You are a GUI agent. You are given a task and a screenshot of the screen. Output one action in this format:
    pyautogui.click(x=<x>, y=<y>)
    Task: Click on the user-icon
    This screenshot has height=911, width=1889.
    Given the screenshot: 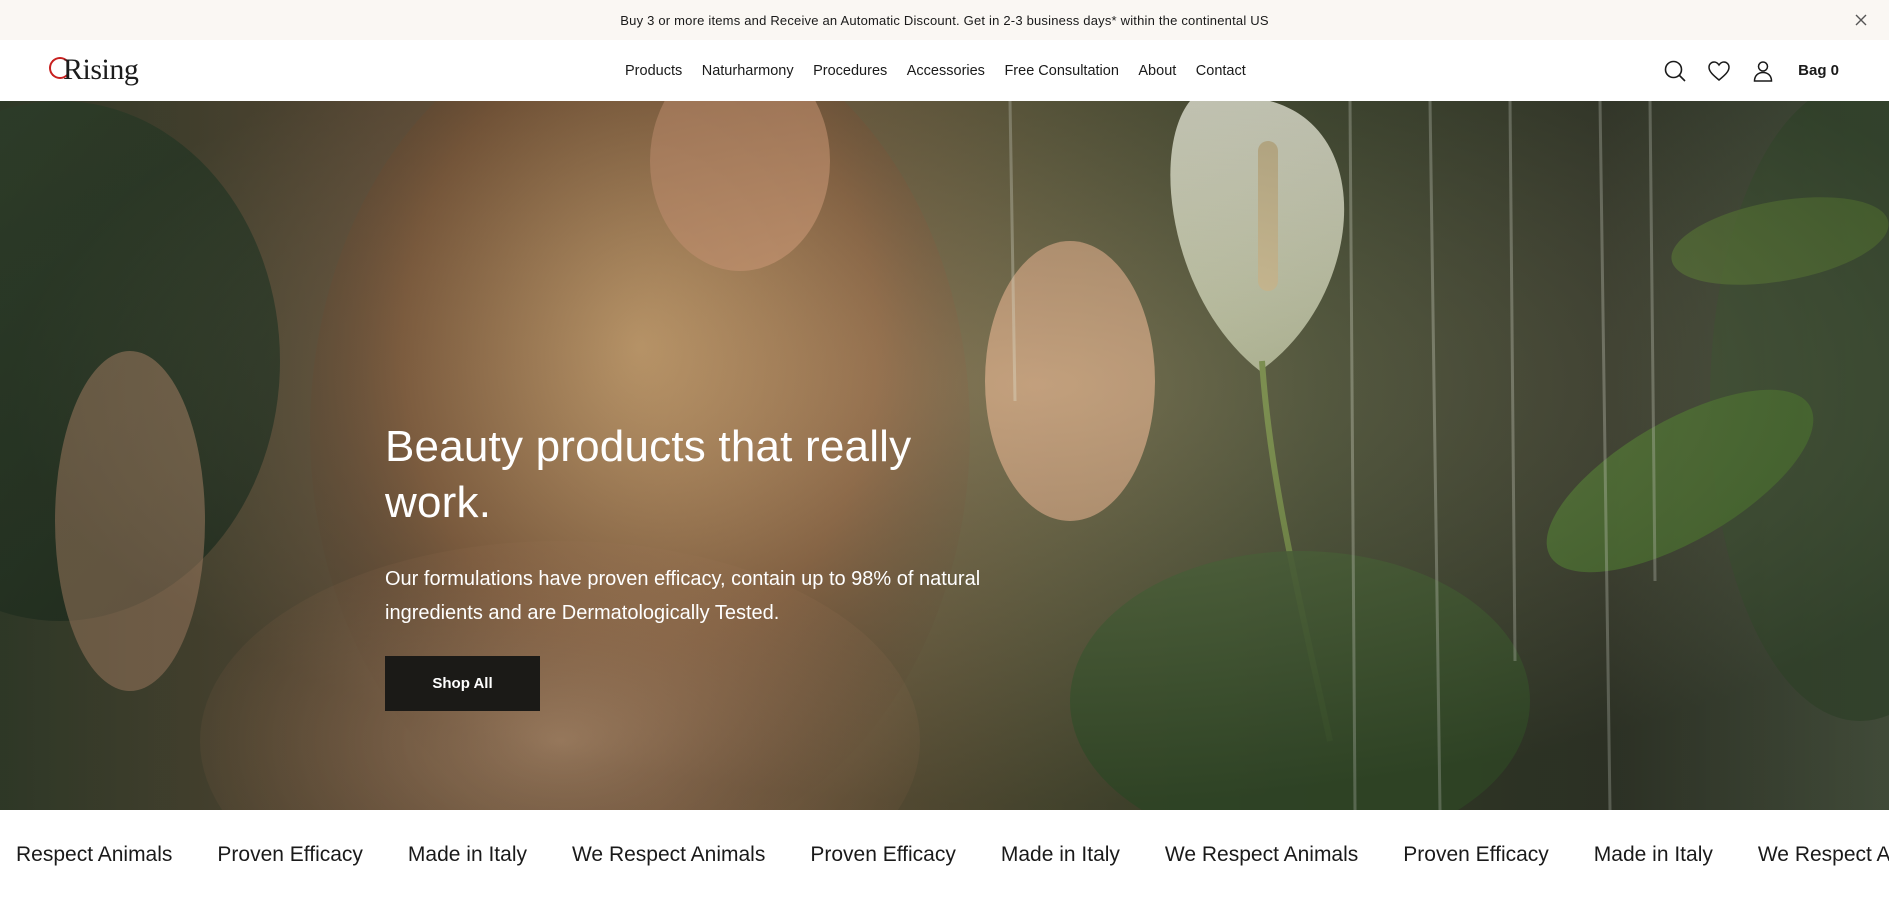 What is the action you would take?
    pyautogui.click(x=1763, y=71)
    